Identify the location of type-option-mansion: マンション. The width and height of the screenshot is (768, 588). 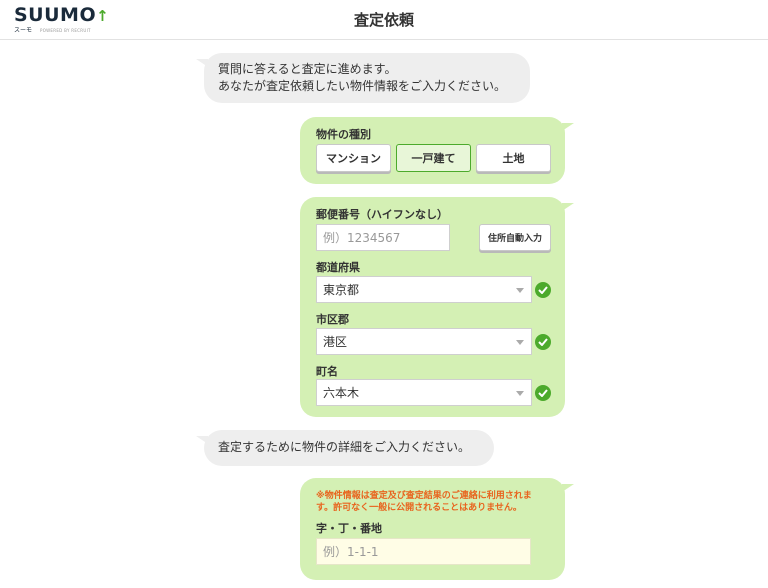
(353, 158).